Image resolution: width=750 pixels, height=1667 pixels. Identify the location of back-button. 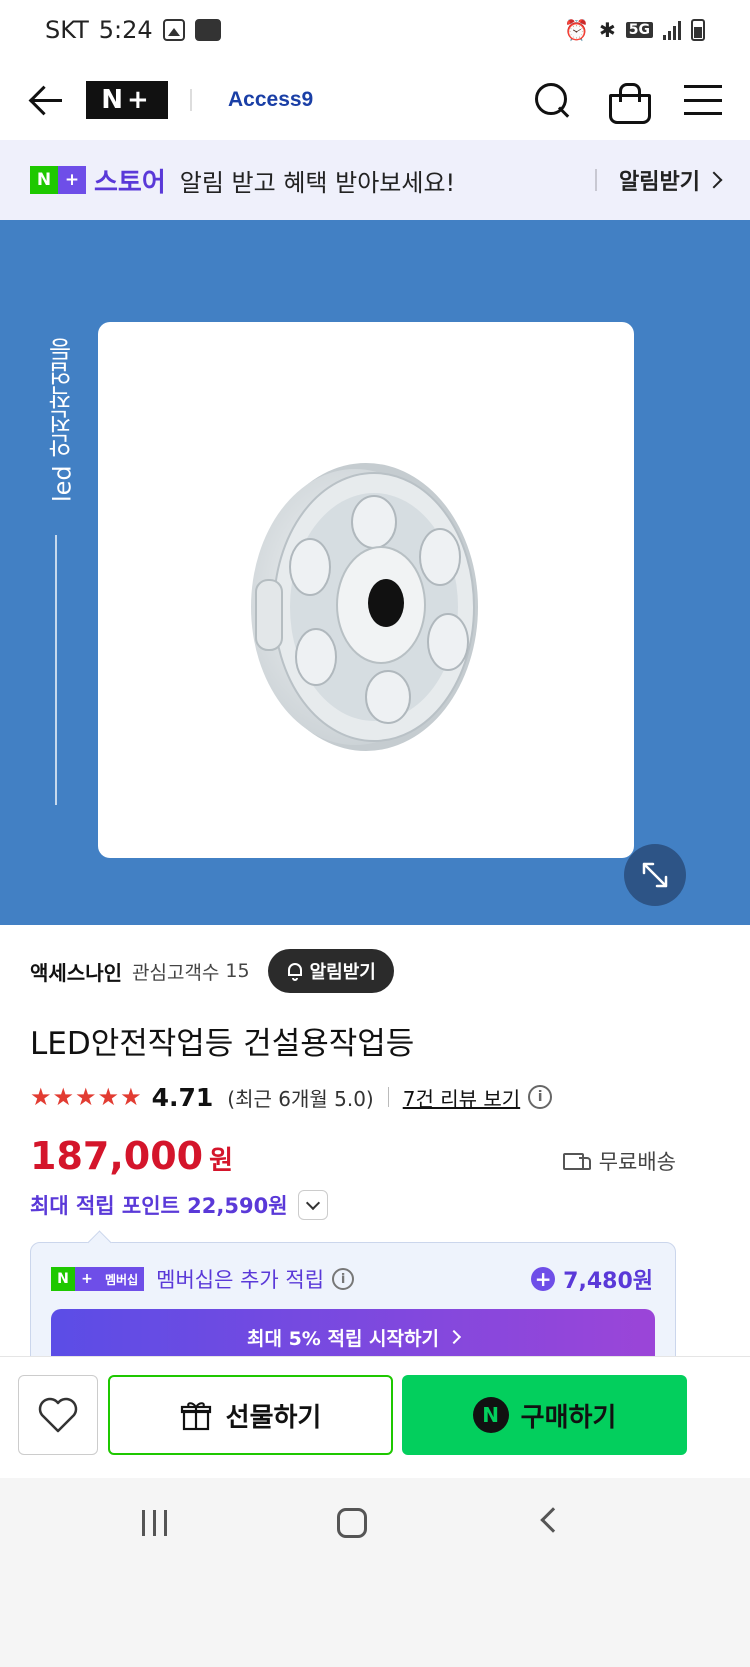
(553, 1520).